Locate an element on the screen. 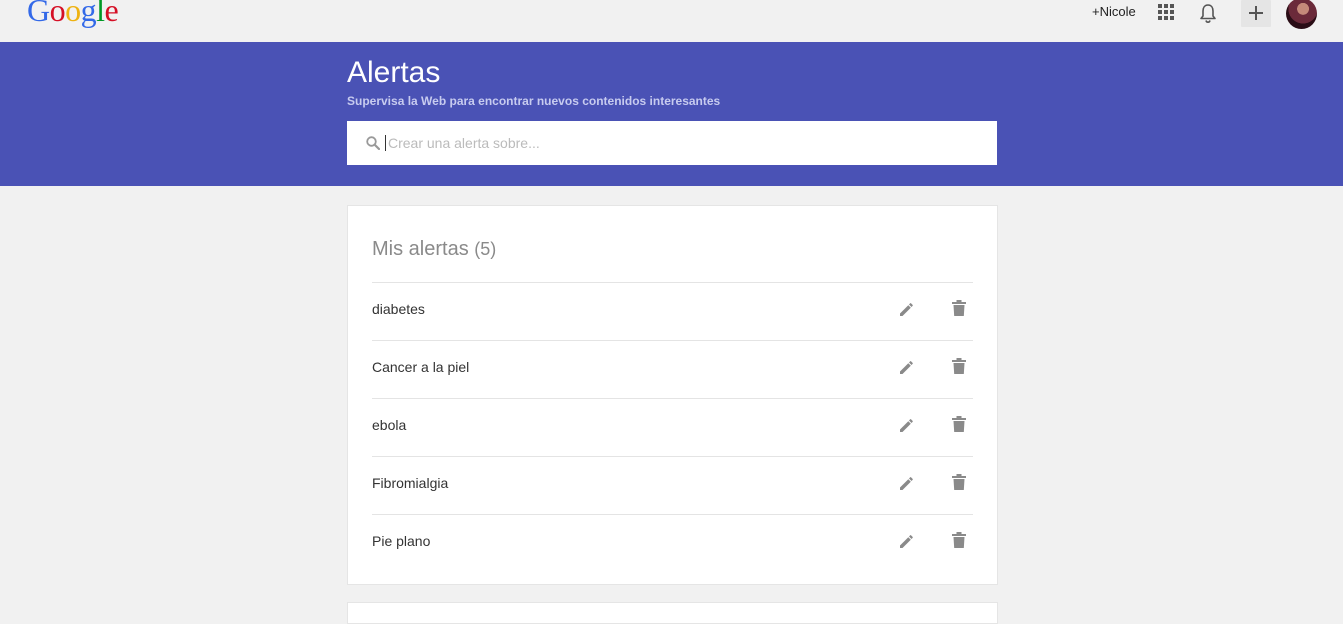  alert-row: diabetes is located at coordinates (672, 311).